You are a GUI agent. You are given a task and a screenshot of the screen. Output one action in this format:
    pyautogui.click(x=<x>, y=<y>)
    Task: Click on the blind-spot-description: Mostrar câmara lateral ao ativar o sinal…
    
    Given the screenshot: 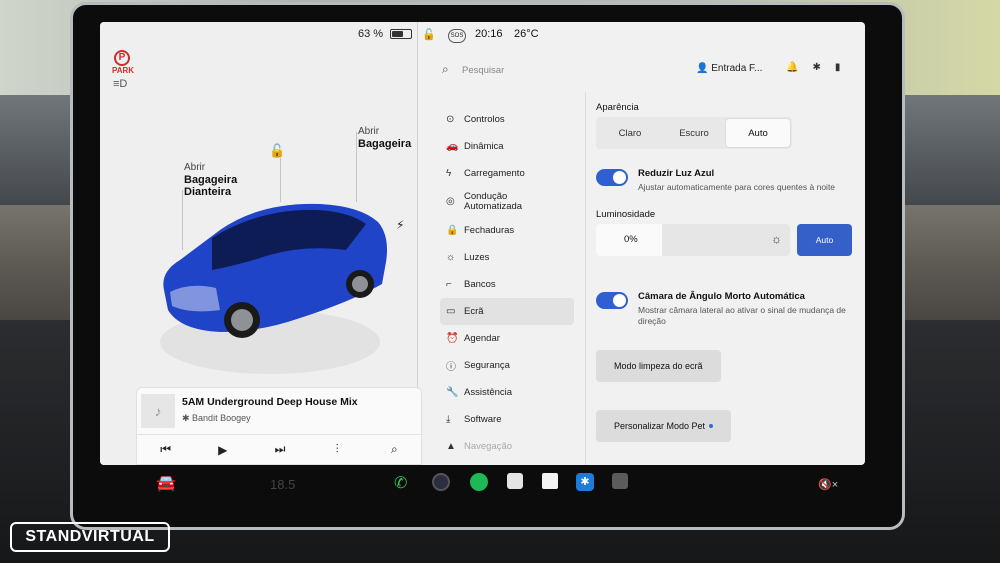 What is the action you would take?
    pyautogui.click(x=742, y=315)
    